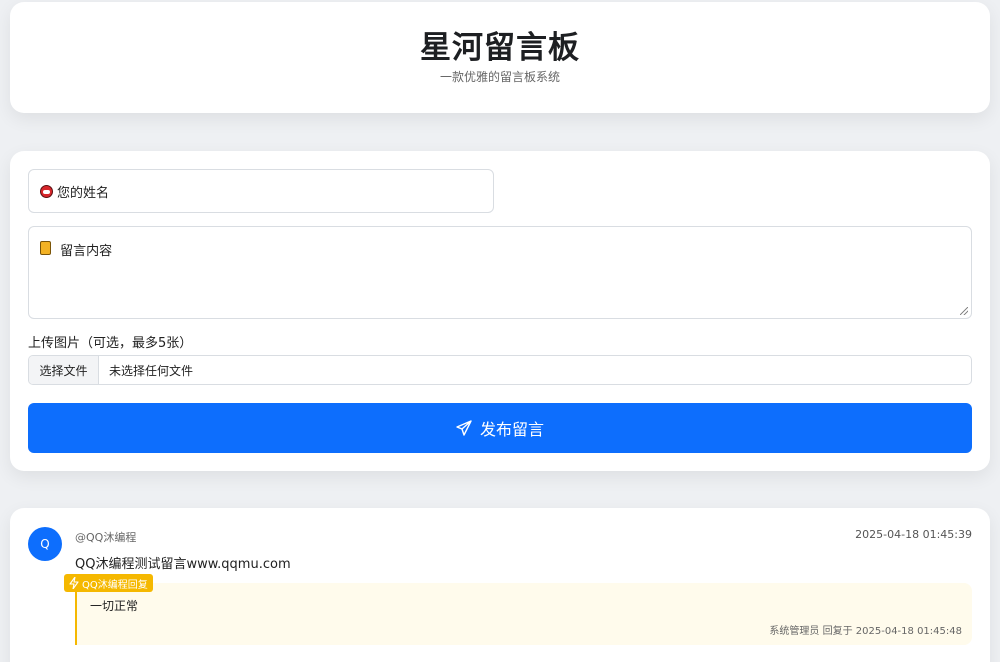 The height and width of the screenshot is (662, 1000). What do you see at coordinates (464, 428) in the screenshot?
I see `send-icon` at bounding box center [464, 428].